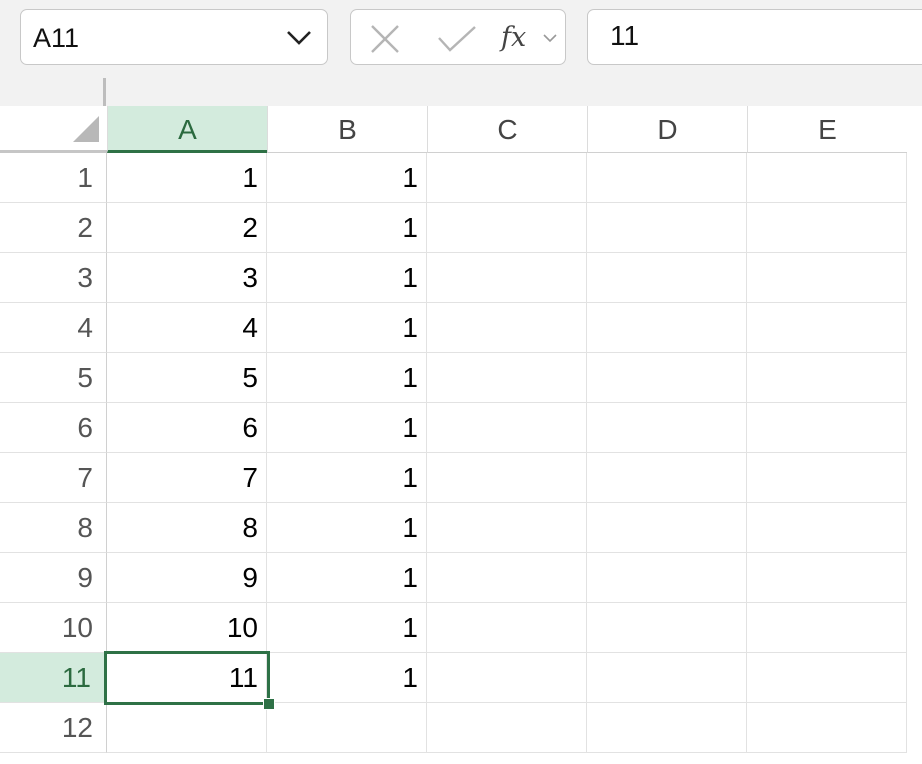 This screenshot has width=922, height=764. What do you see at coordinates (507, 178) in the screenshot?
I see `cell-c1` at bounding box center [507, 178].